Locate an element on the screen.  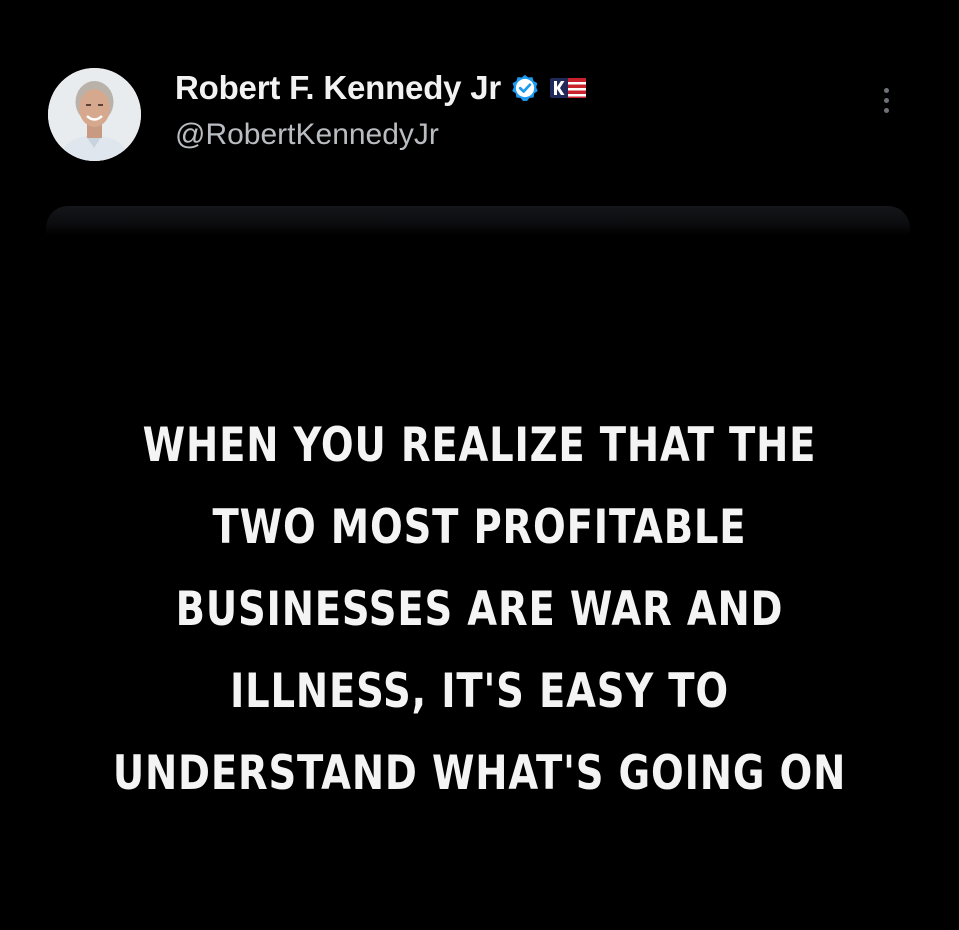
author-handle: @RobertKennedyJr is located at coordinates (307, 135).